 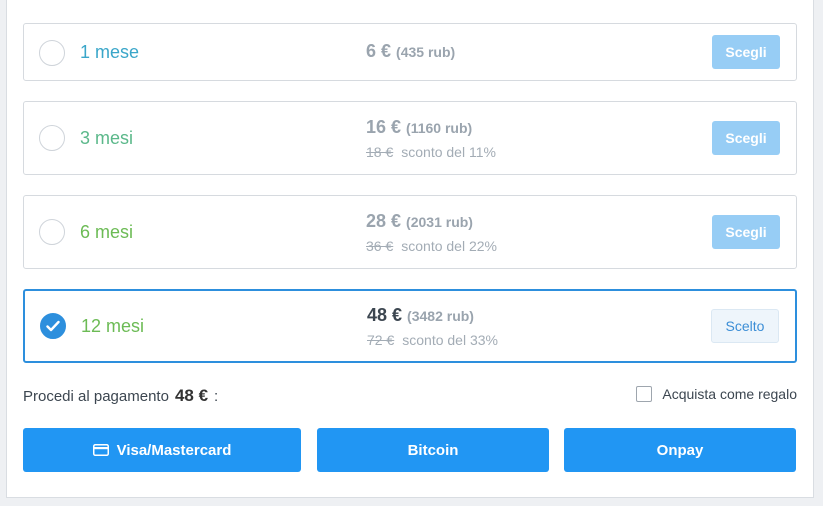 I want to click on pay-button-label: Bitcoin, so click(x=433, y=450).